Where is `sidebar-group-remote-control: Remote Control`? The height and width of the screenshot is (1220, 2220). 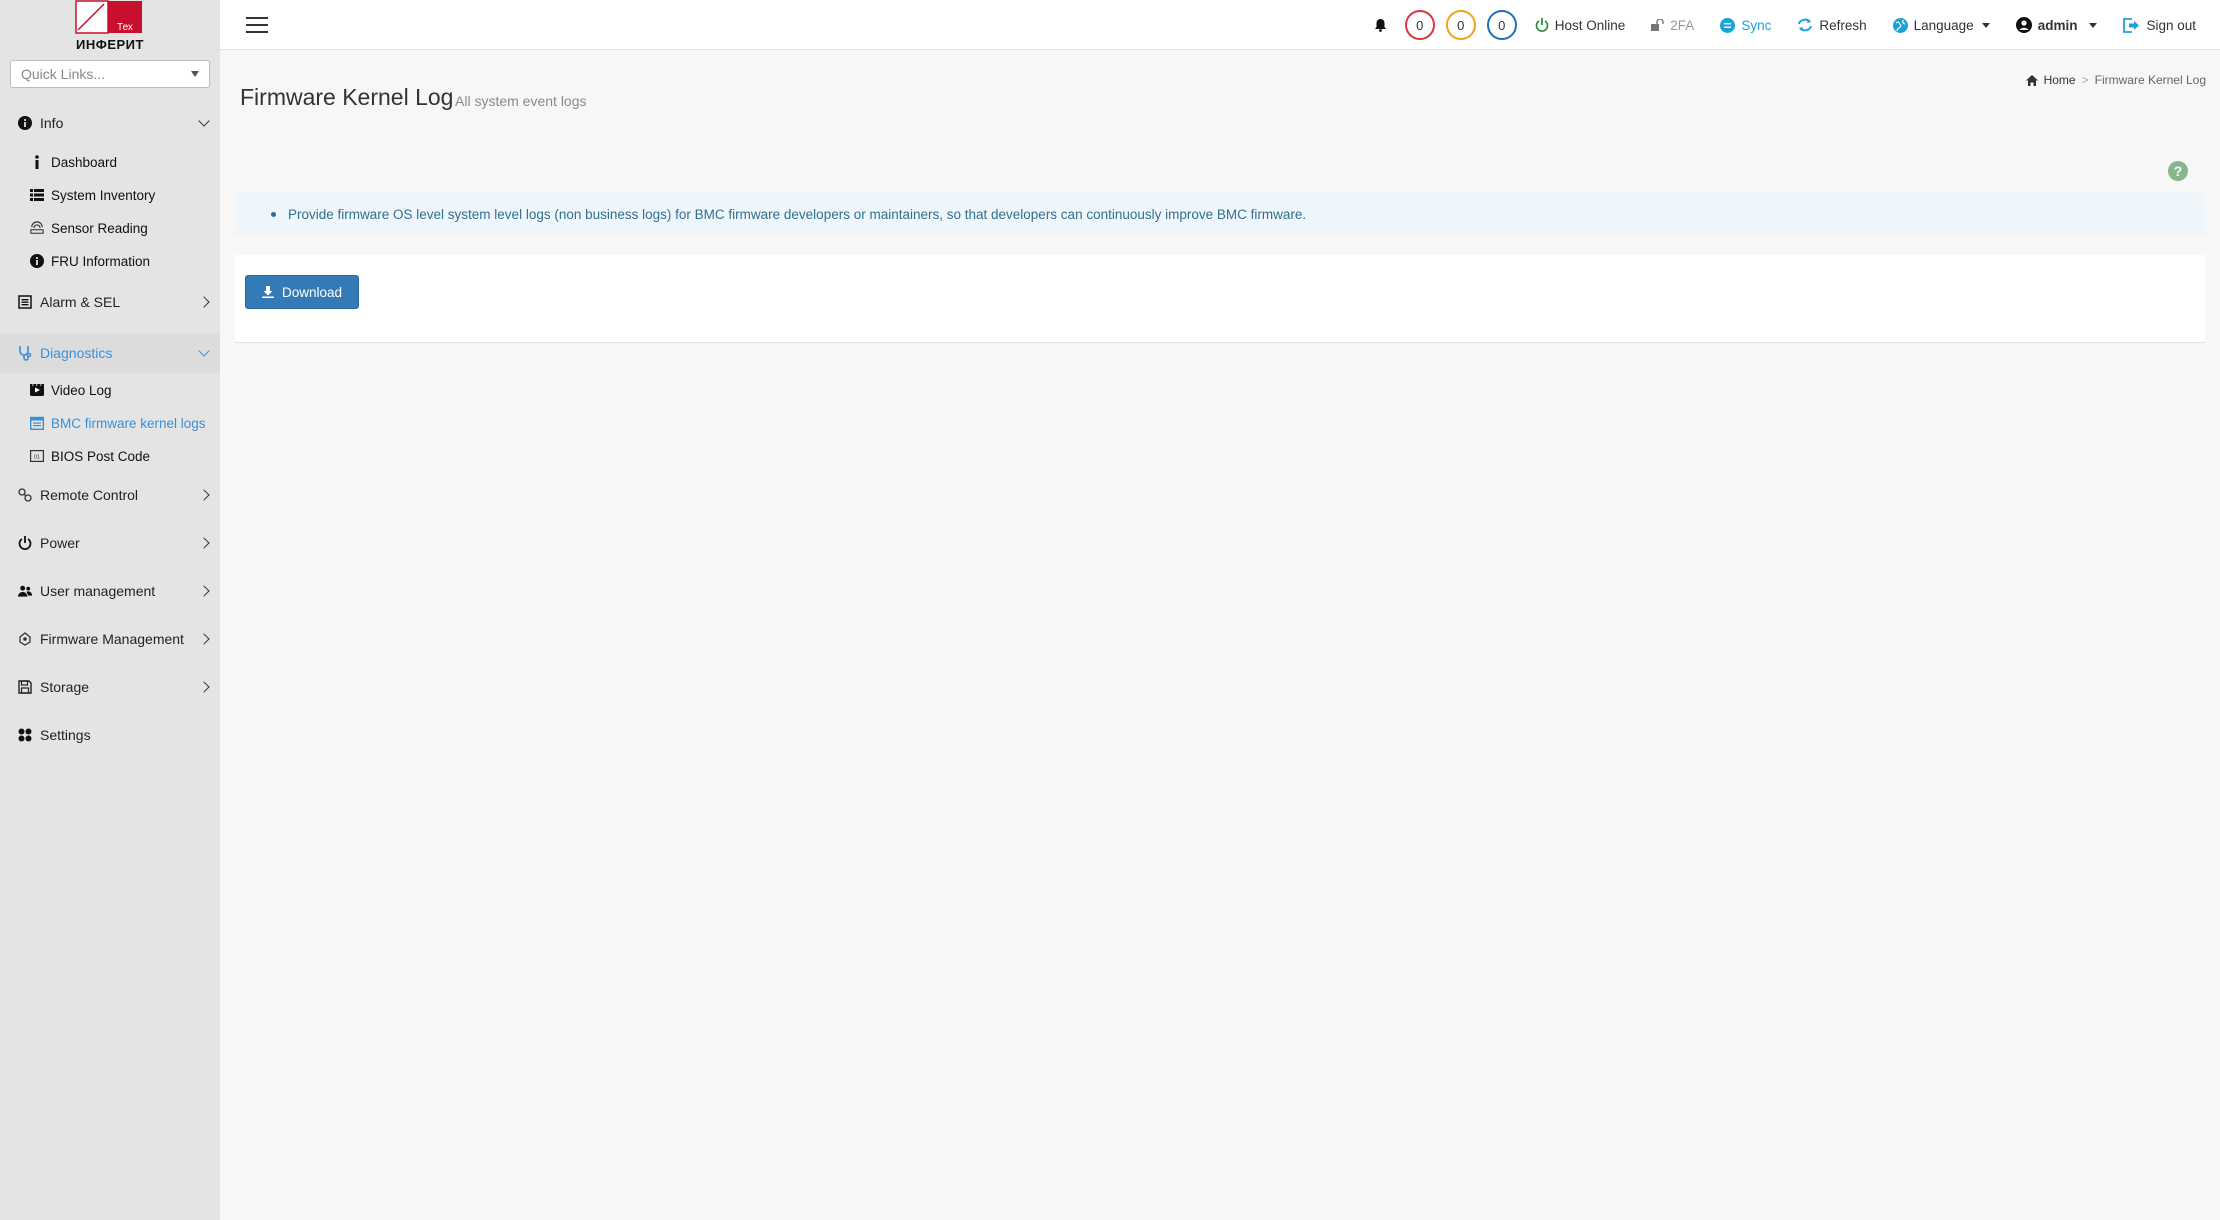
sidebar-group-remote-control: Remote Control is located at coordinates (110, 495).